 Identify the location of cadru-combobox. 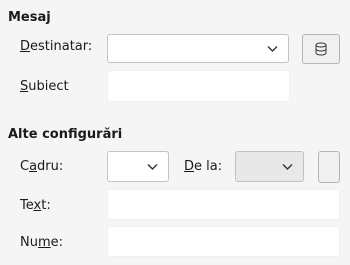
(138, 166).